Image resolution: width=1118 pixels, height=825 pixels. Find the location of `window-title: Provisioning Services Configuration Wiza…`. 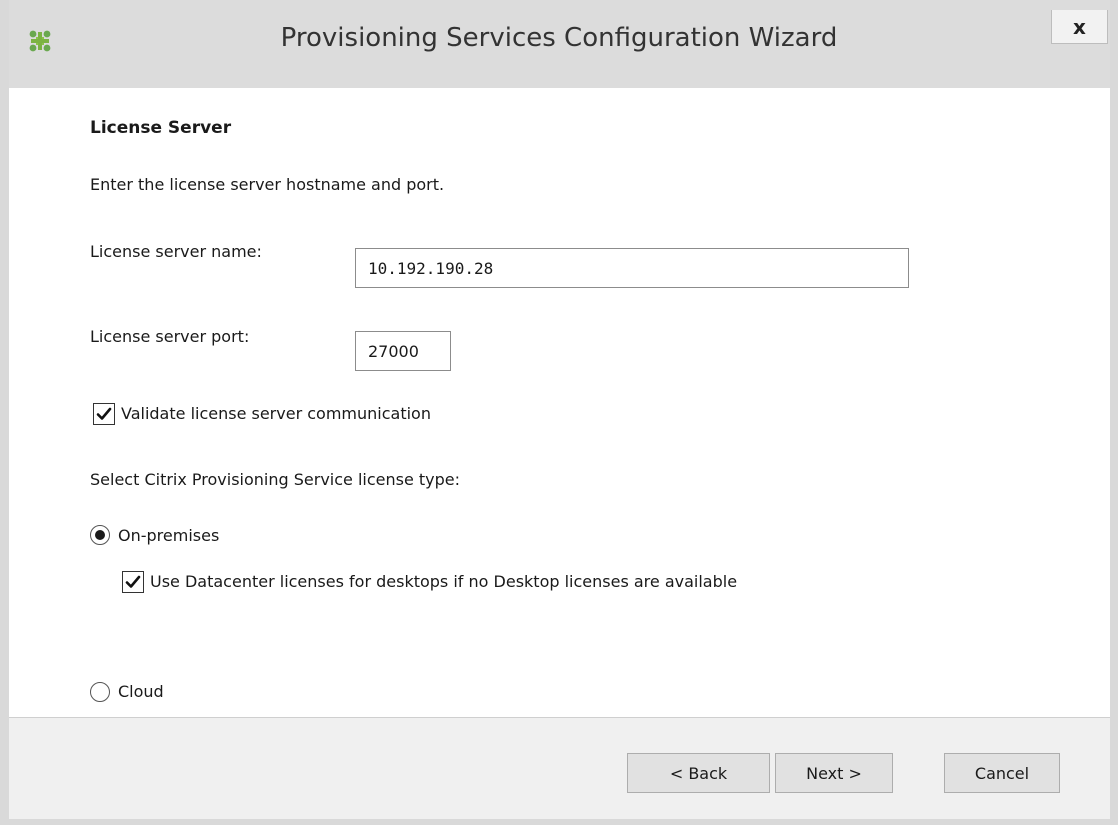

window-title: Provisioning Services Configuration Wiza… is located at coordinates (559, 38).